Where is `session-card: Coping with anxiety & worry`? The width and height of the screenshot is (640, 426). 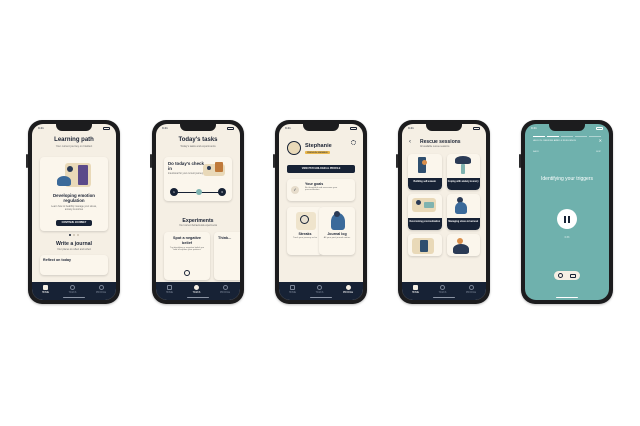 session-card: Coping with anxiety & worry is located at coordinates (463, 172).